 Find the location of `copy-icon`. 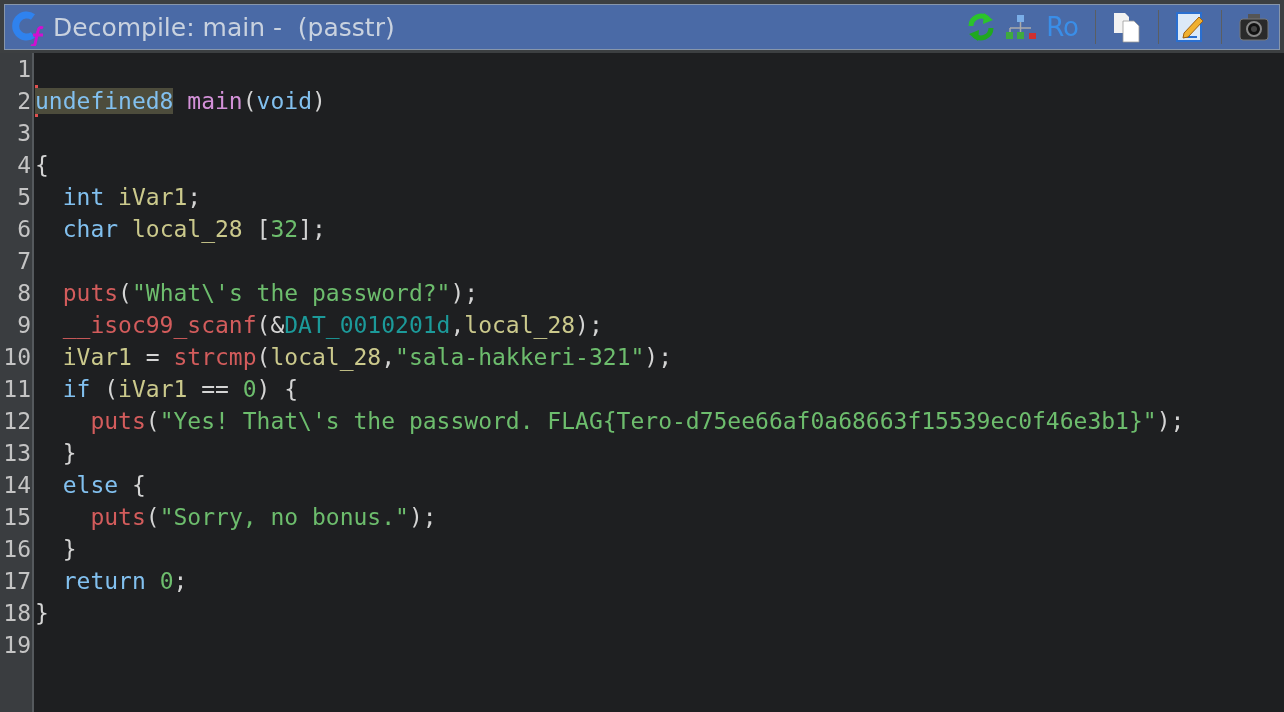

copy-icon is located at coordinates (1127, 27).